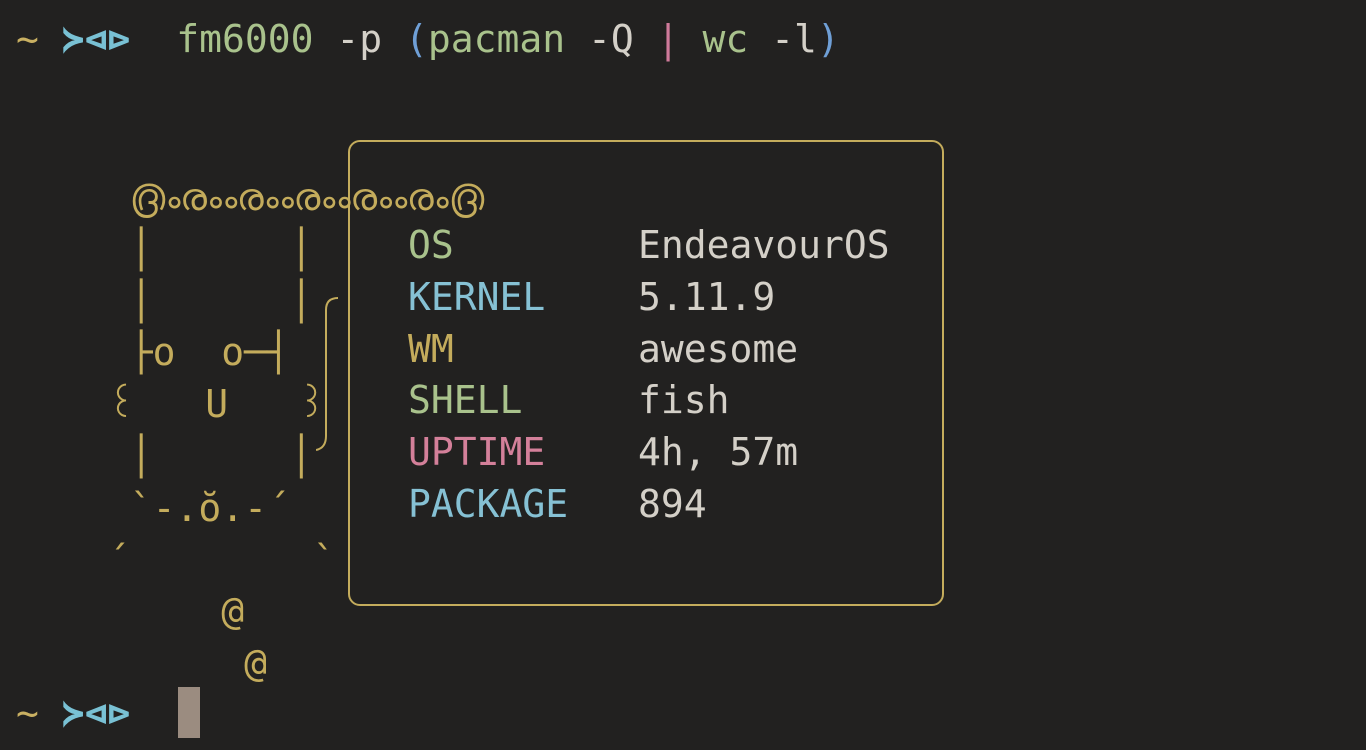 The width and height of the screenshot is (1366, 750). What do you see at coordinates (707, 296) in the screenshot?
I see `info-value: 5.11.9` at bounding box center [707, 296].